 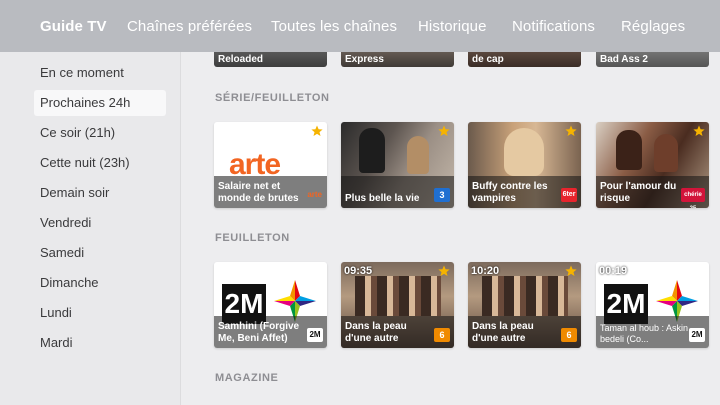 What do you see at coordinates (241, 59) in the screenshot?
I see `program-title: Reloaded` at bounding box center [241, 59].